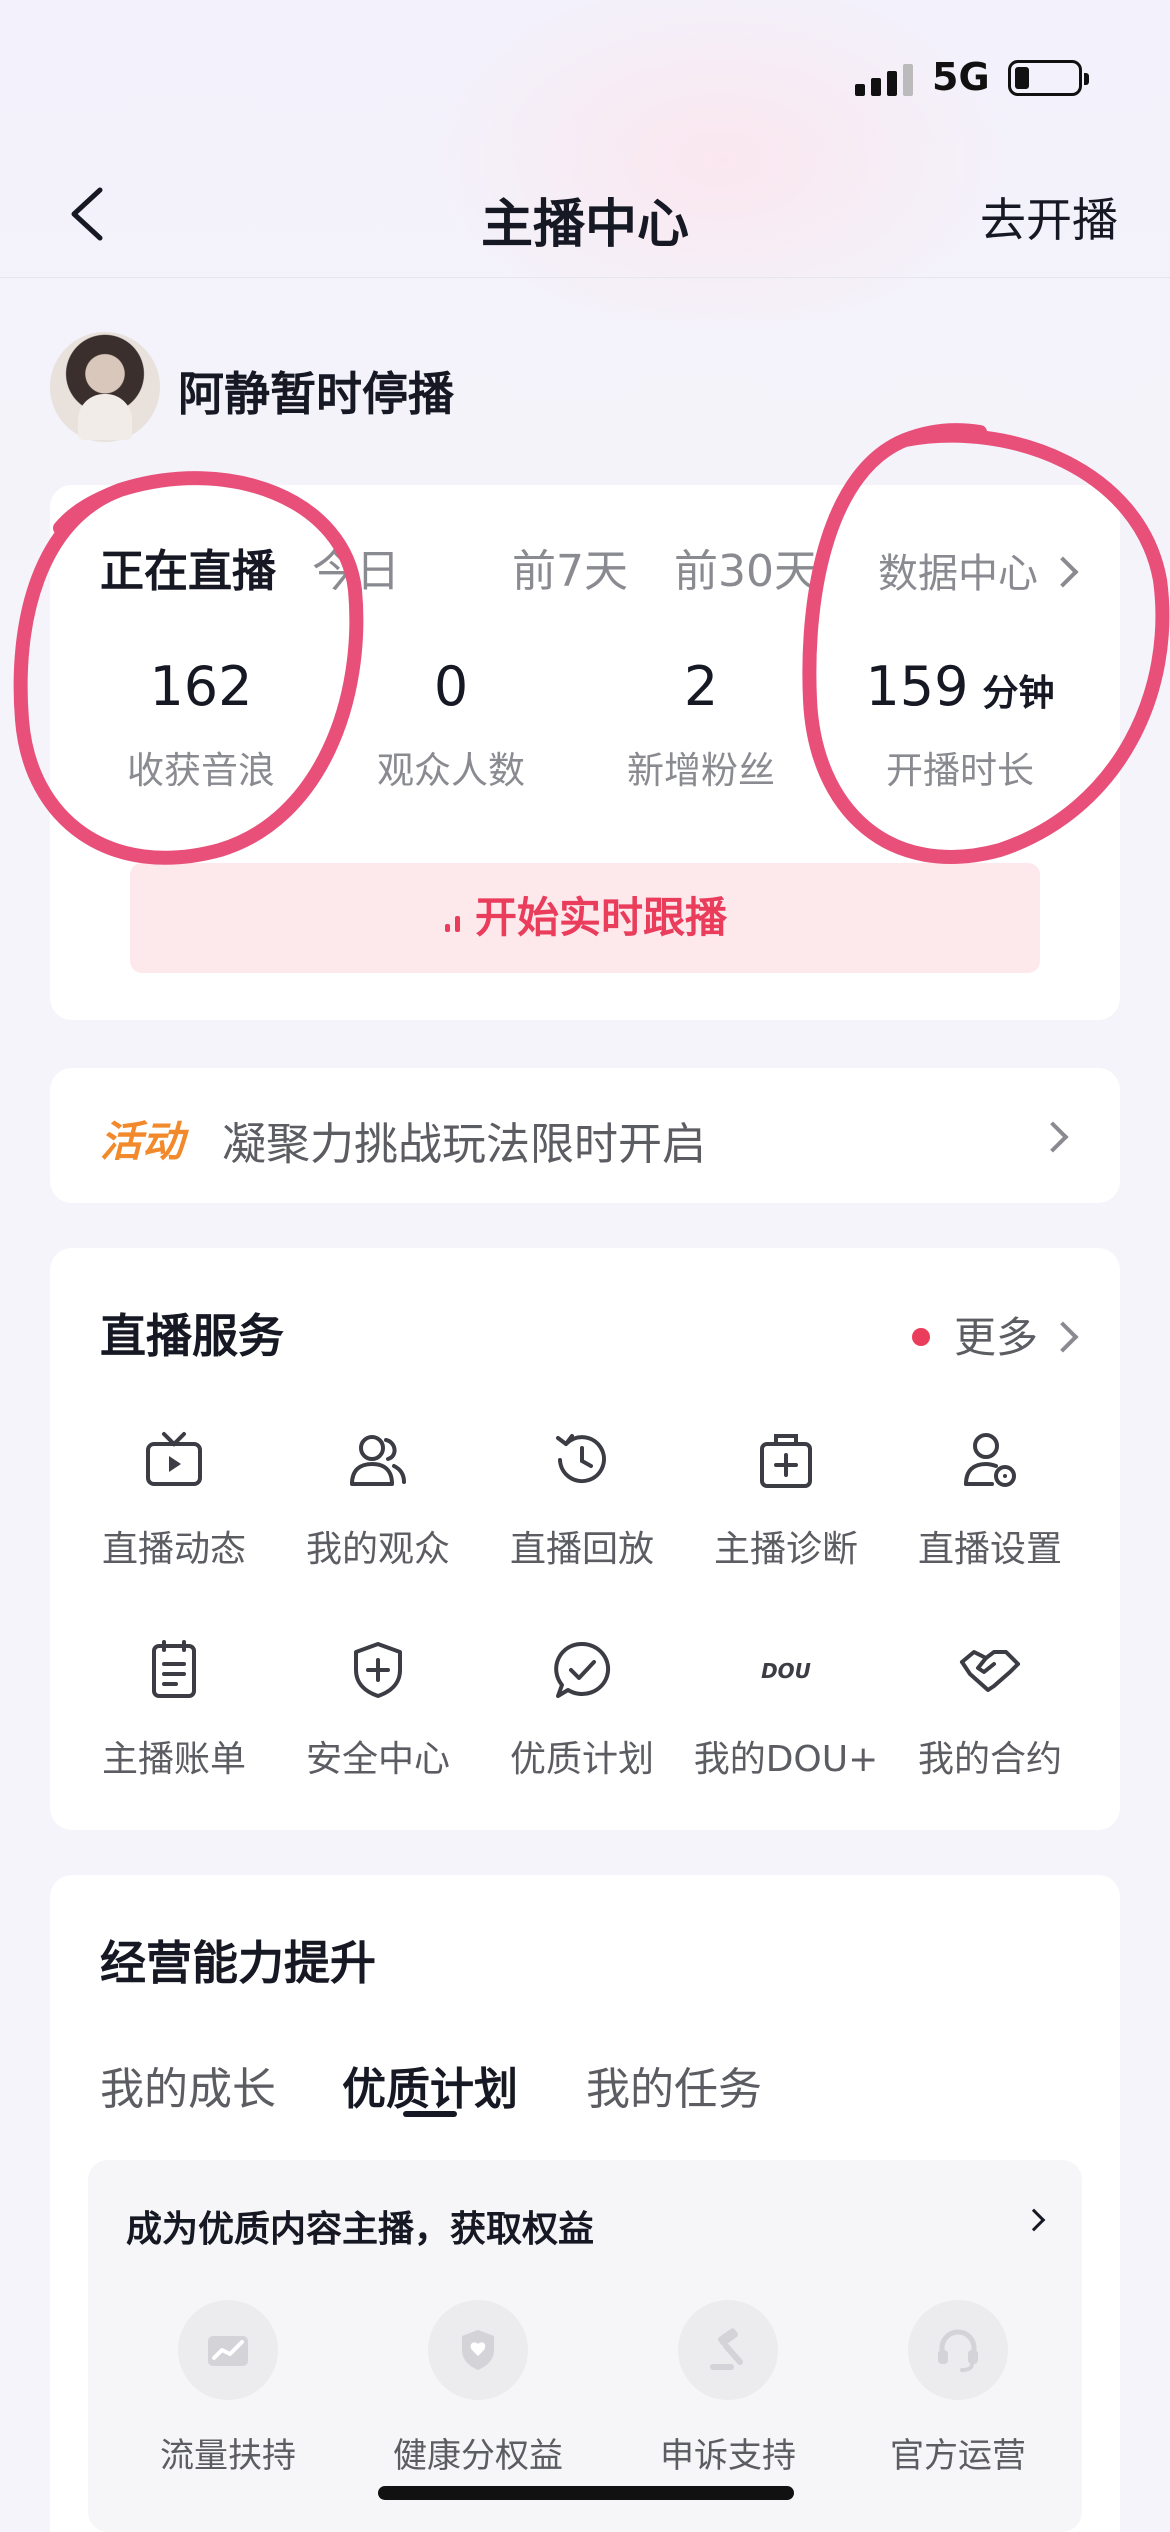 The width and height of the screenshot is (1170, 2532). What do you see at coordinates (1049, 217) in the screenshot?
I see `go-live-button: 去开播` at bounding box center [1049, 217].